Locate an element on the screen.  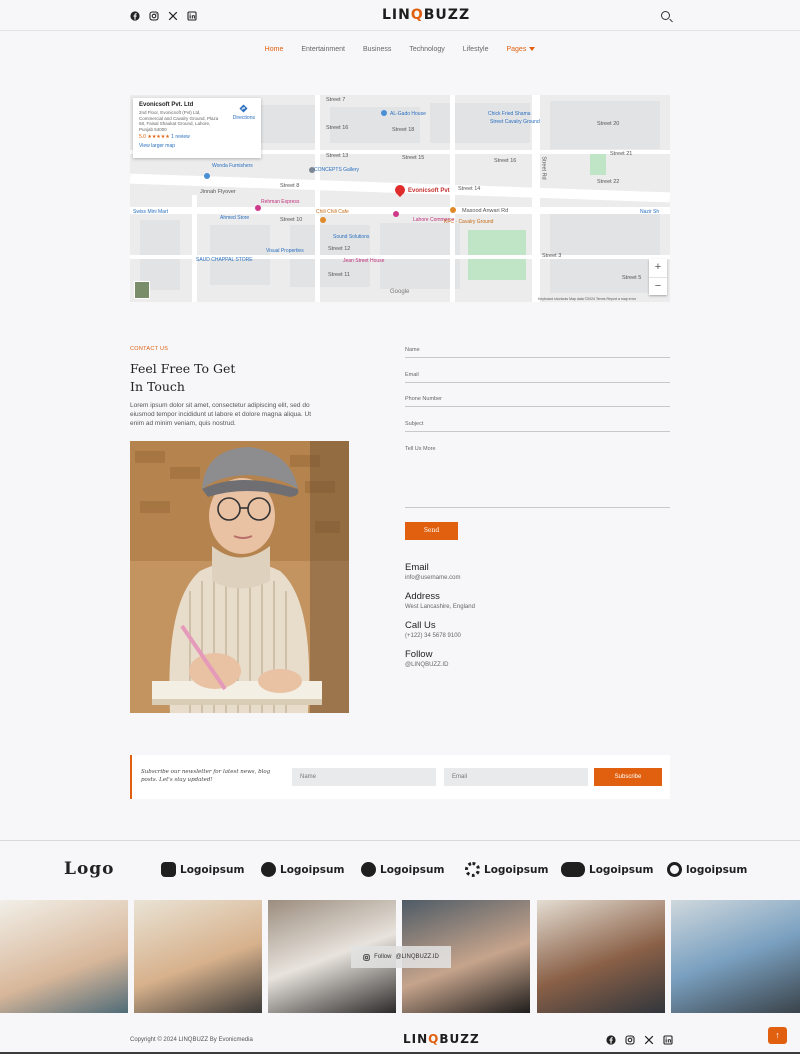
directions-button: Directions is located at coordinates (244, 112).